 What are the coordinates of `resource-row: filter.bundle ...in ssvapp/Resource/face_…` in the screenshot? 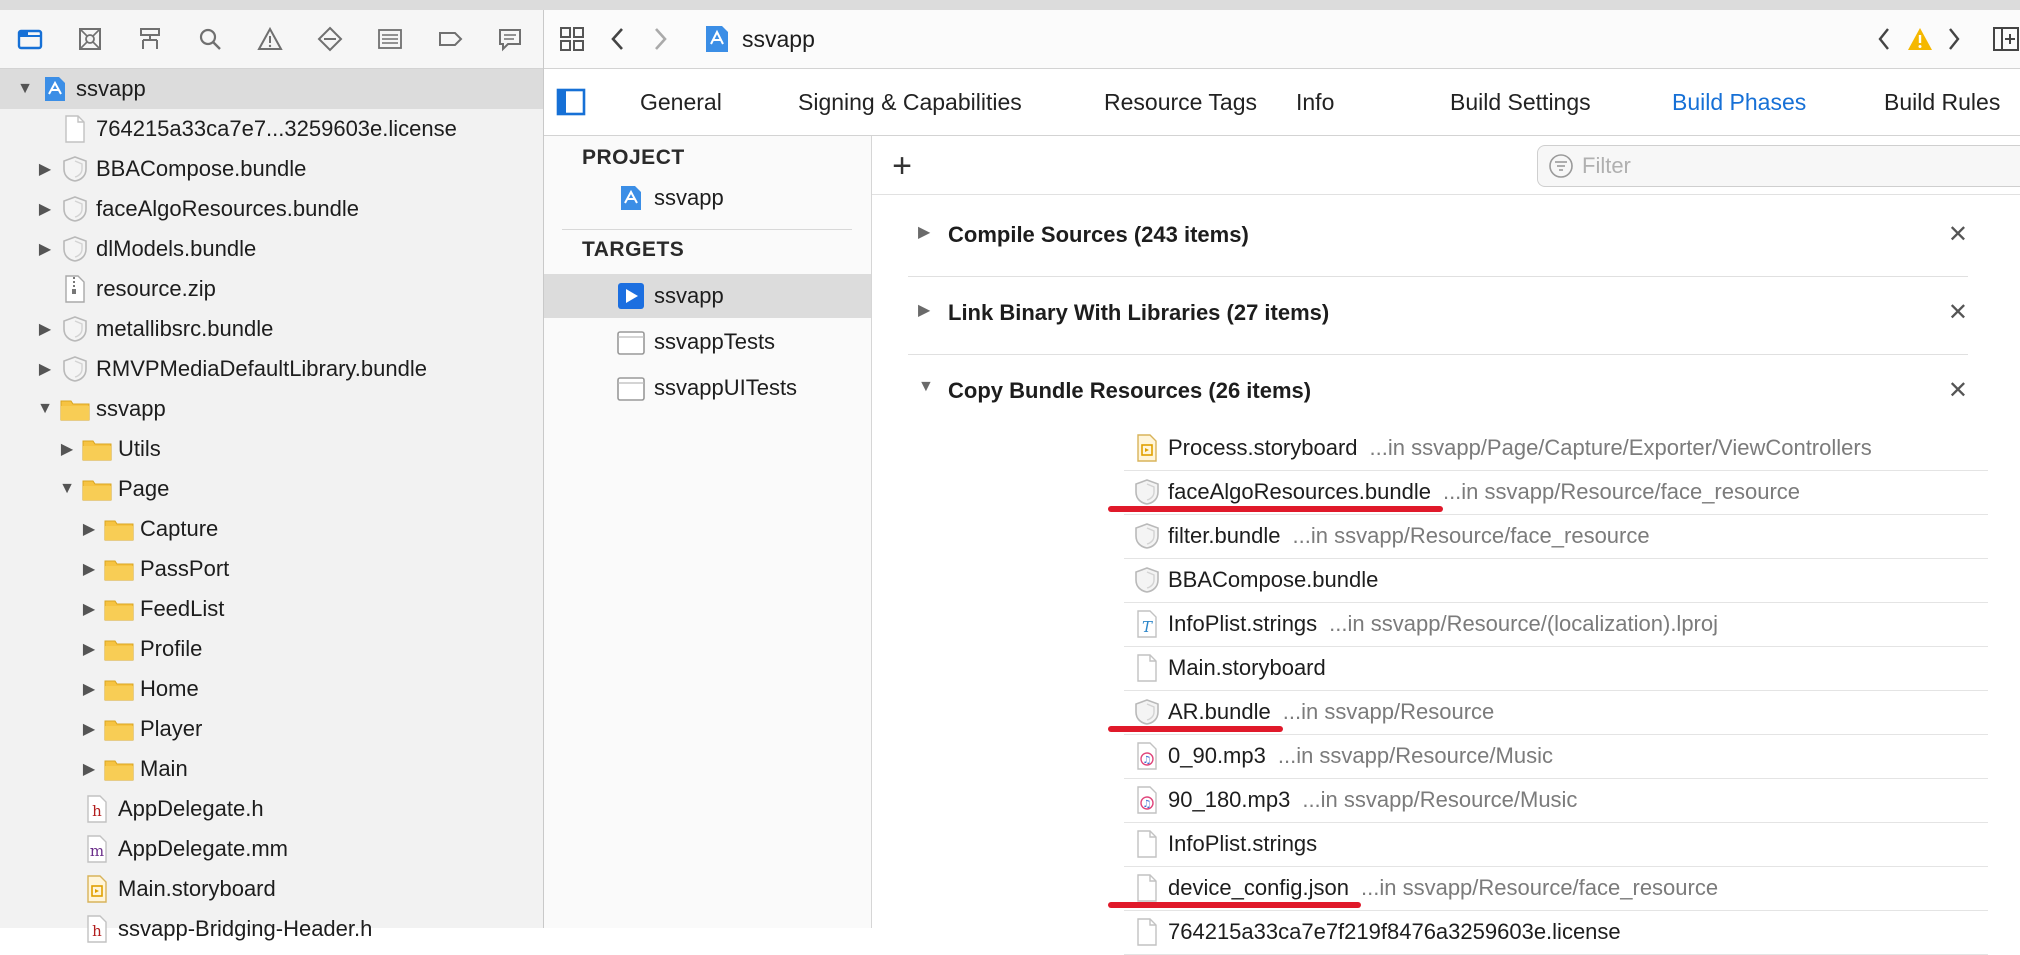 It's located at (1556, 536).